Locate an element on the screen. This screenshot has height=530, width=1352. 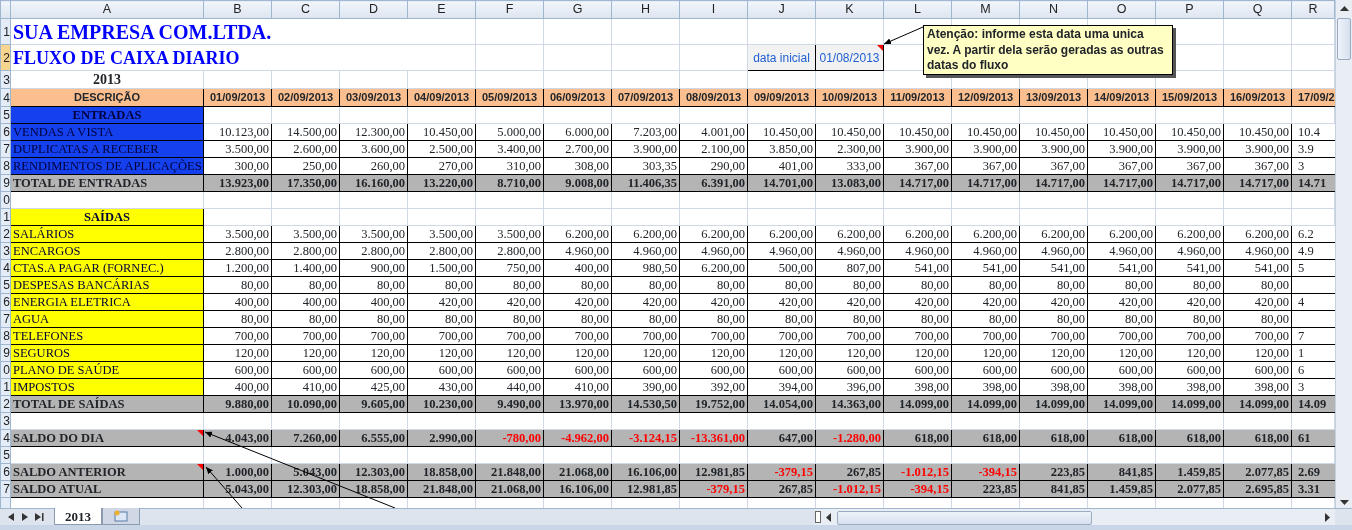
scroll-left-icon is located at coordinates (829, 517).